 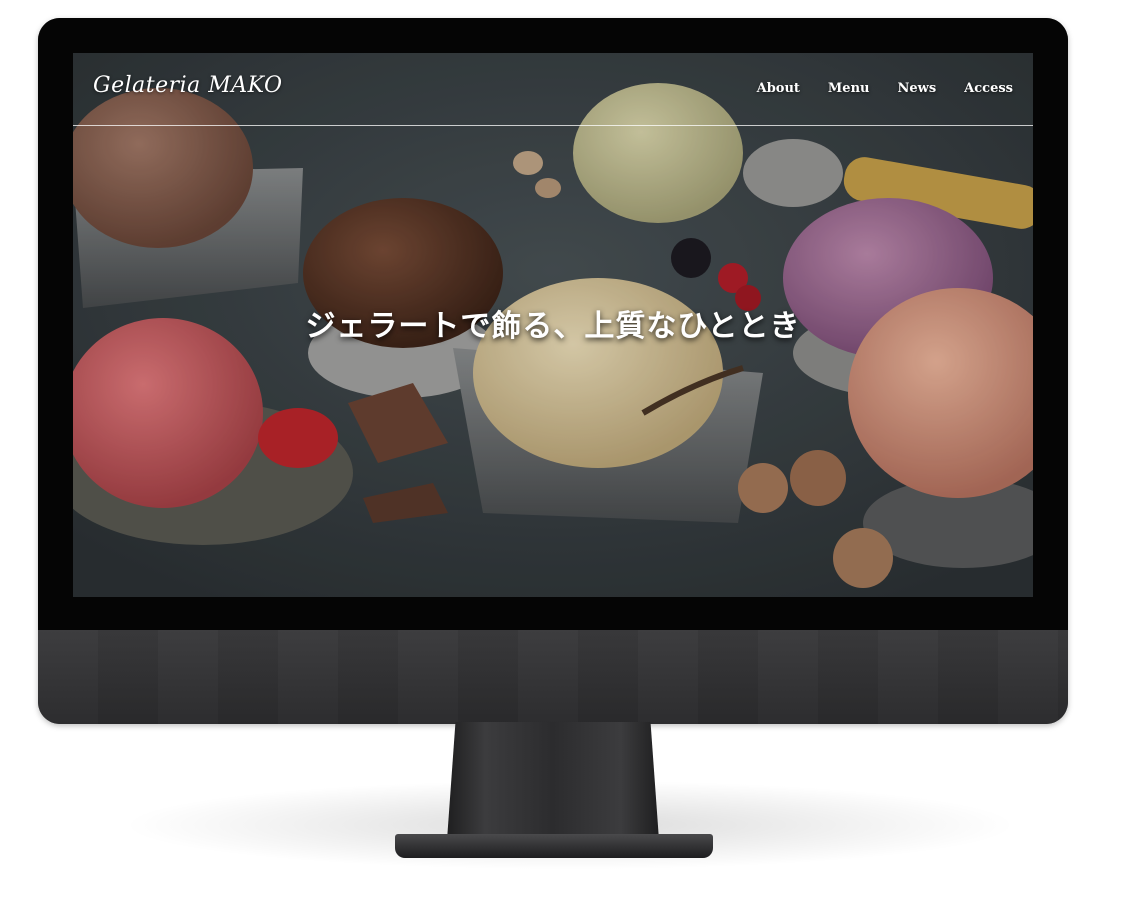 What do you see at coordinates (188, 85) in the screenshot?
I see `site-logo: Gelateria MAKO` at bounding box center [188, 85].